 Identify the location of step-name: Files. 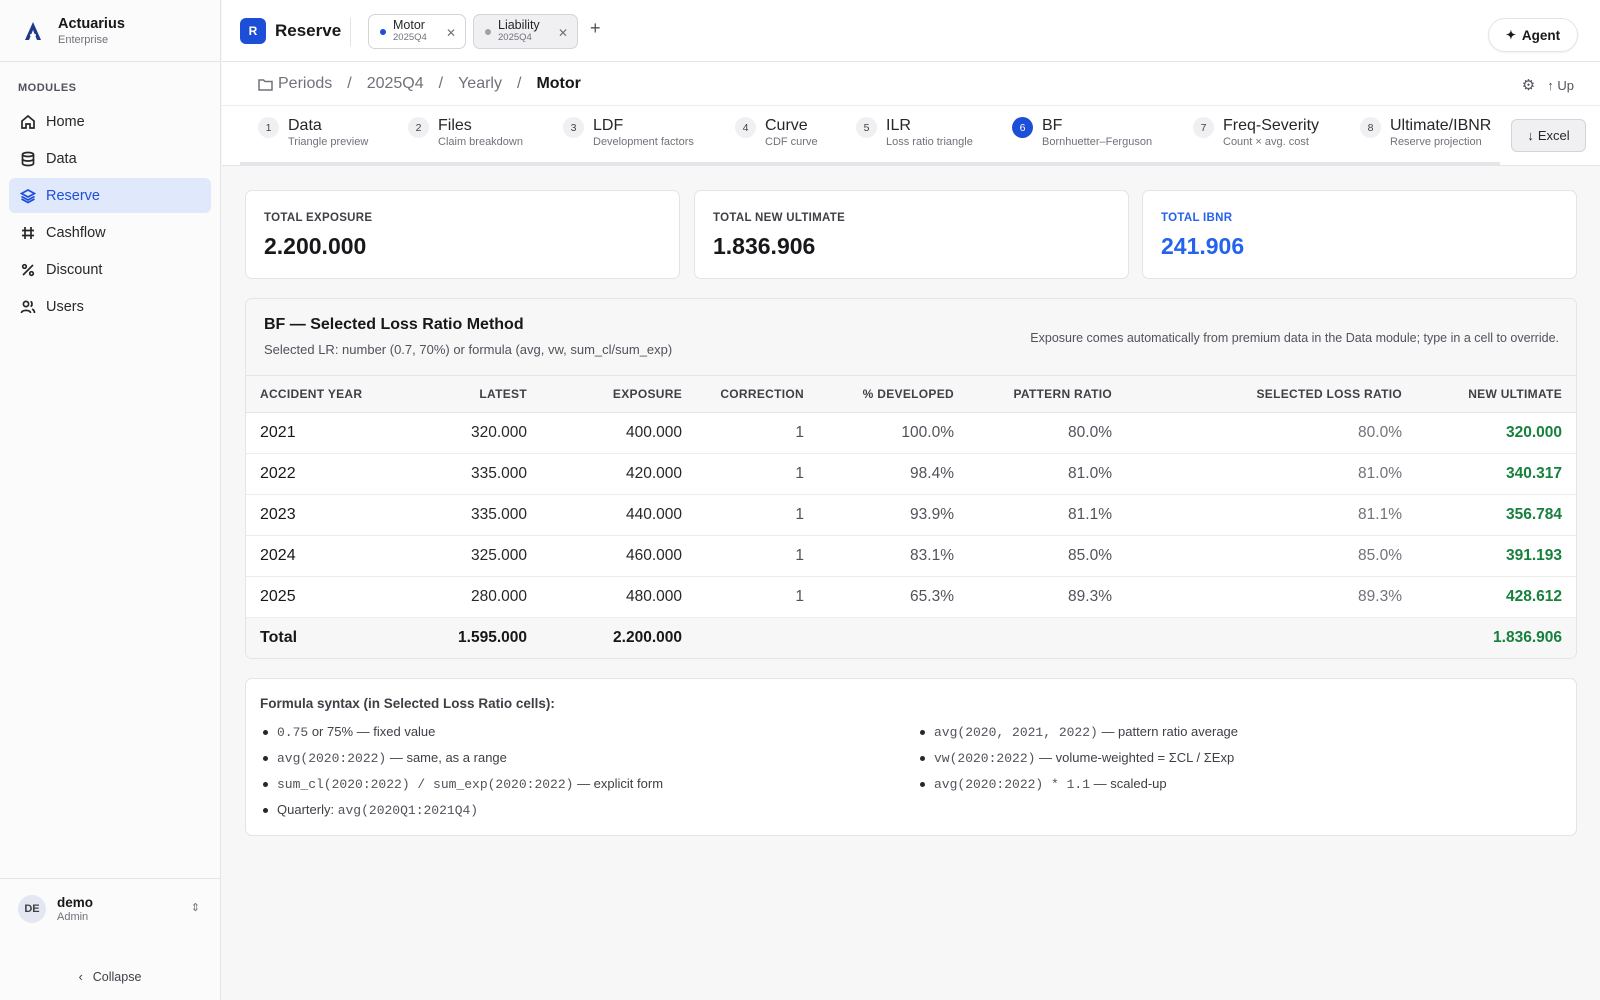
(455, 125).